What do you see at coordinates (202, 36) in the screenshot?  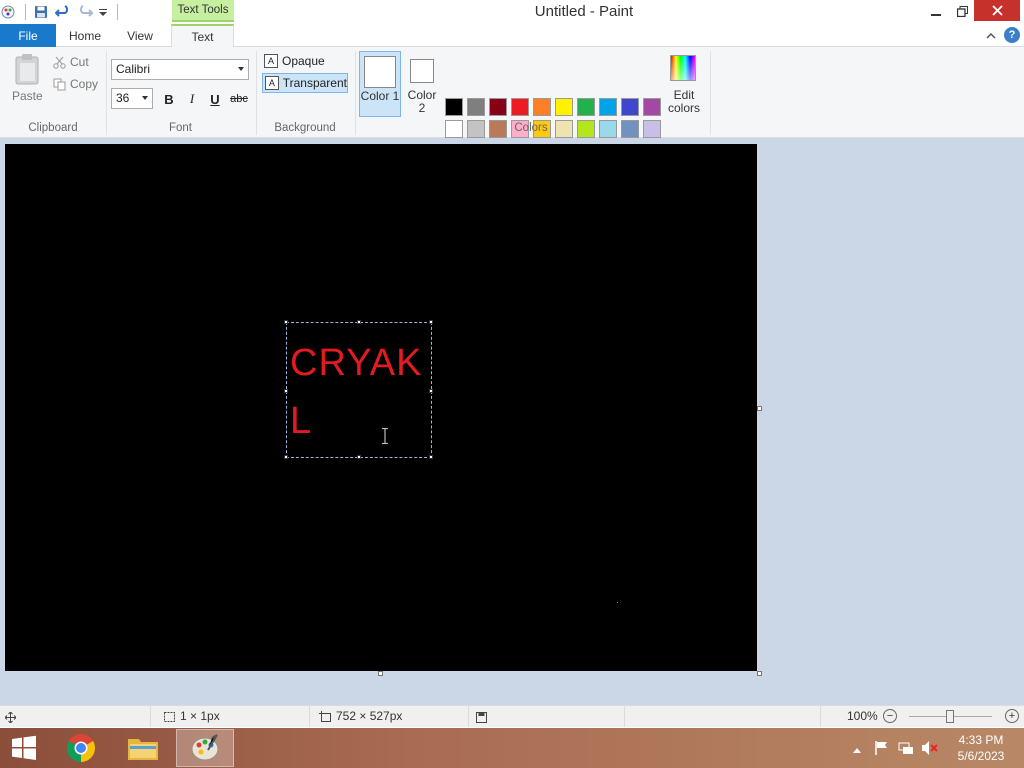 I see `tab-text: Text` at bounding box center [202, 36].